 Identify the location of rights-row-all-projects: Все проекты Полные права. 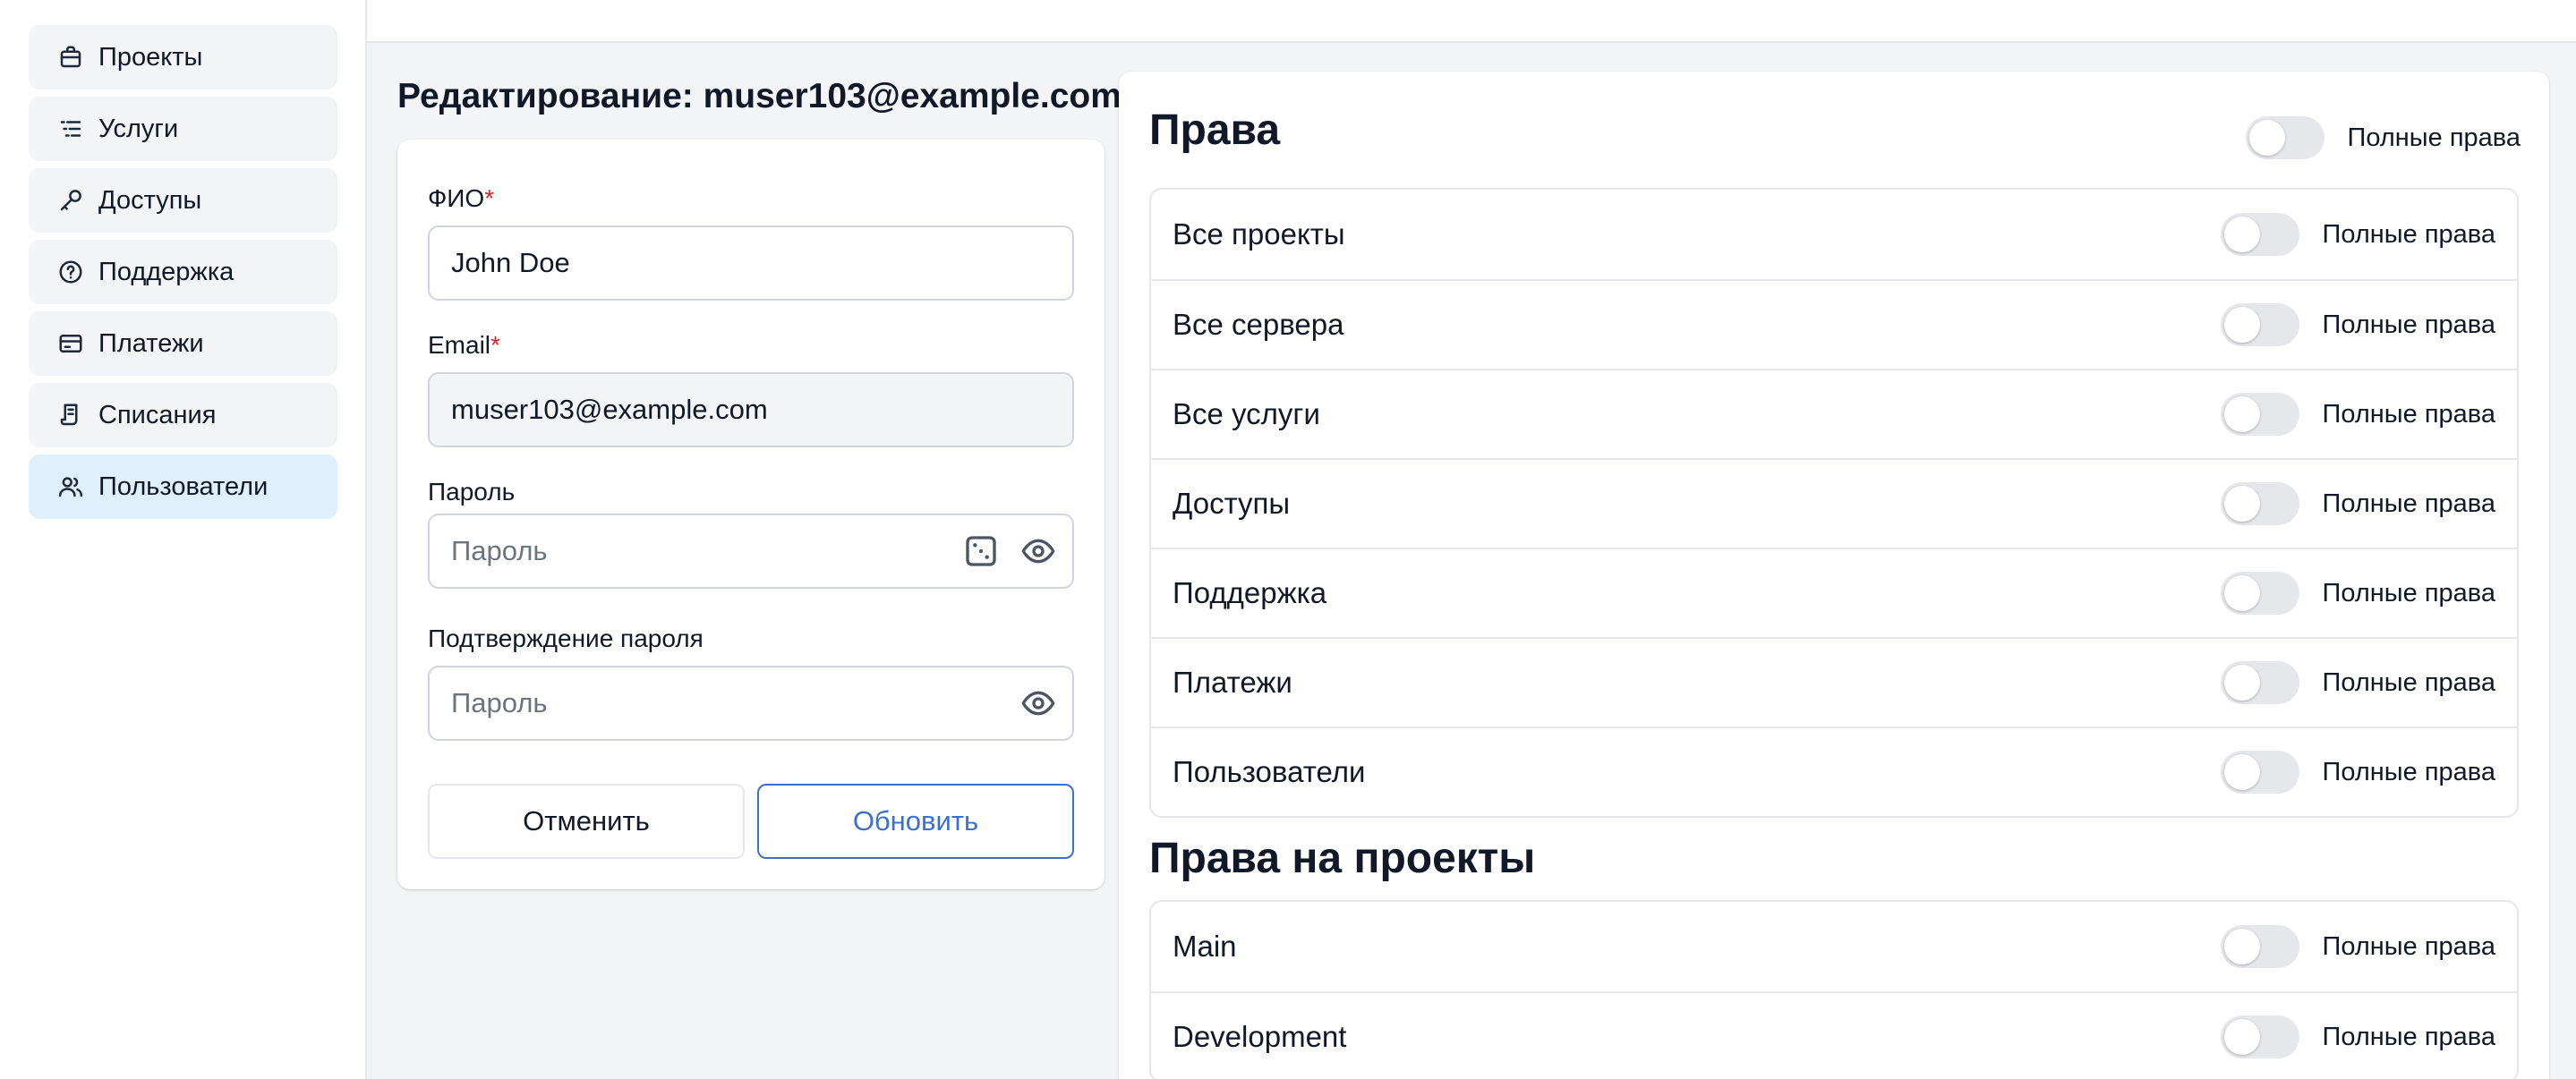
(1834, 234).